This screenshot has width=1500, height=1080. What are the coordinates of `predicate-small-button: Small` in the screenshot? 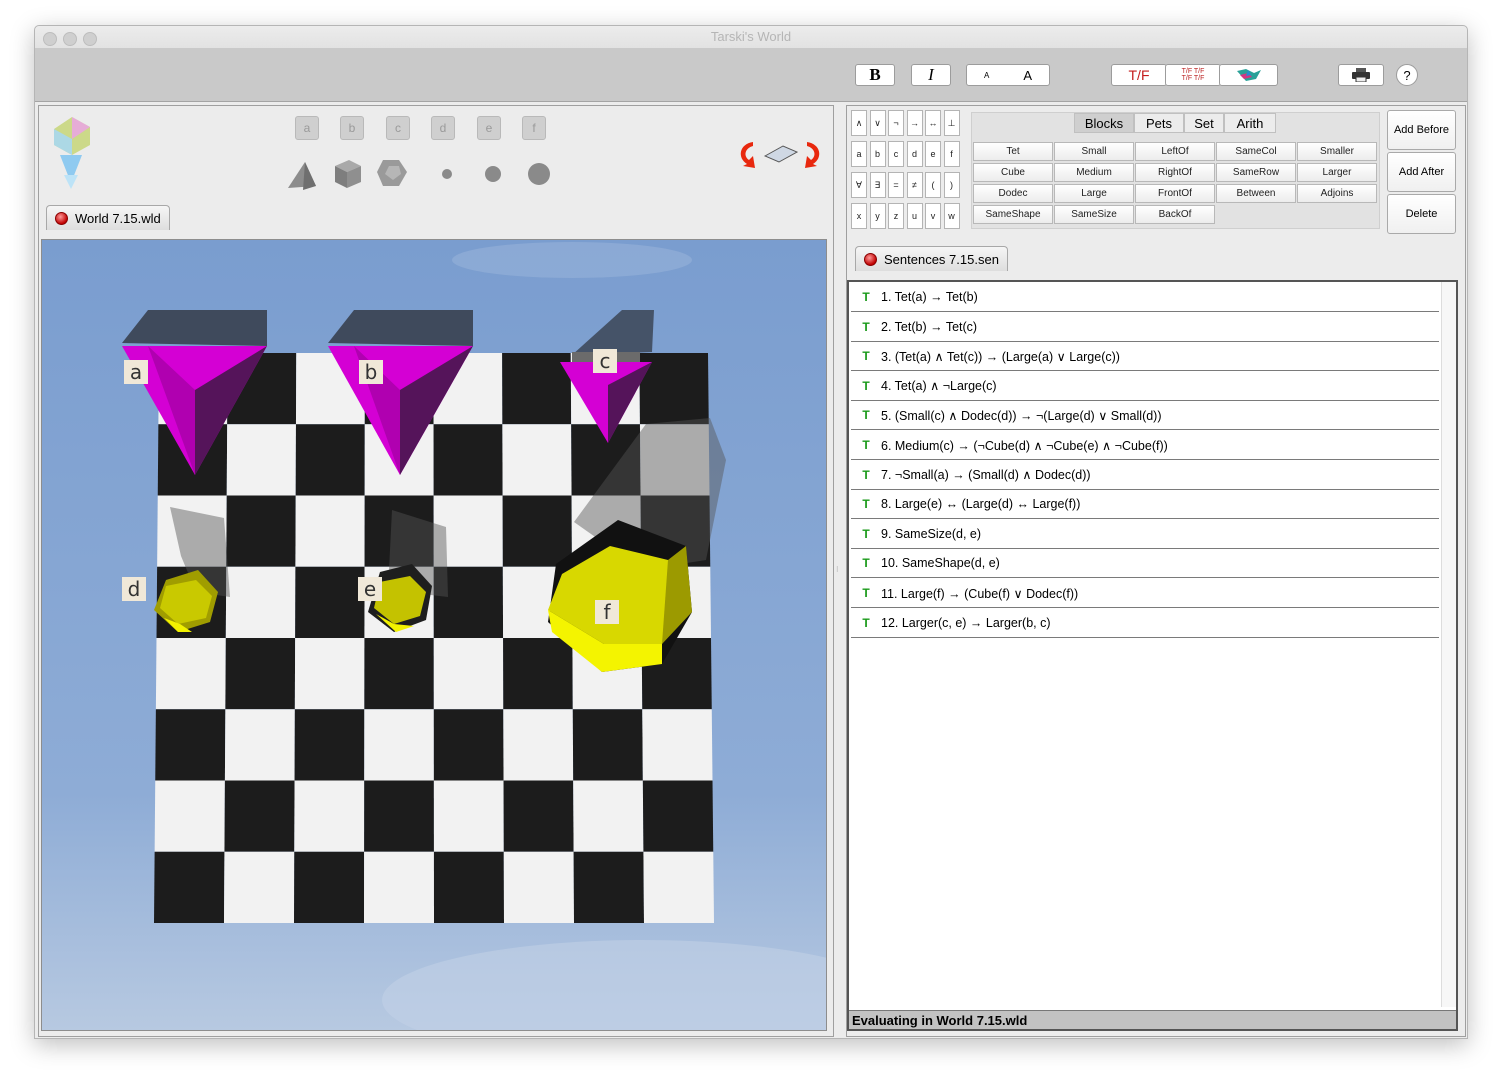 It's located at (1094, 151).